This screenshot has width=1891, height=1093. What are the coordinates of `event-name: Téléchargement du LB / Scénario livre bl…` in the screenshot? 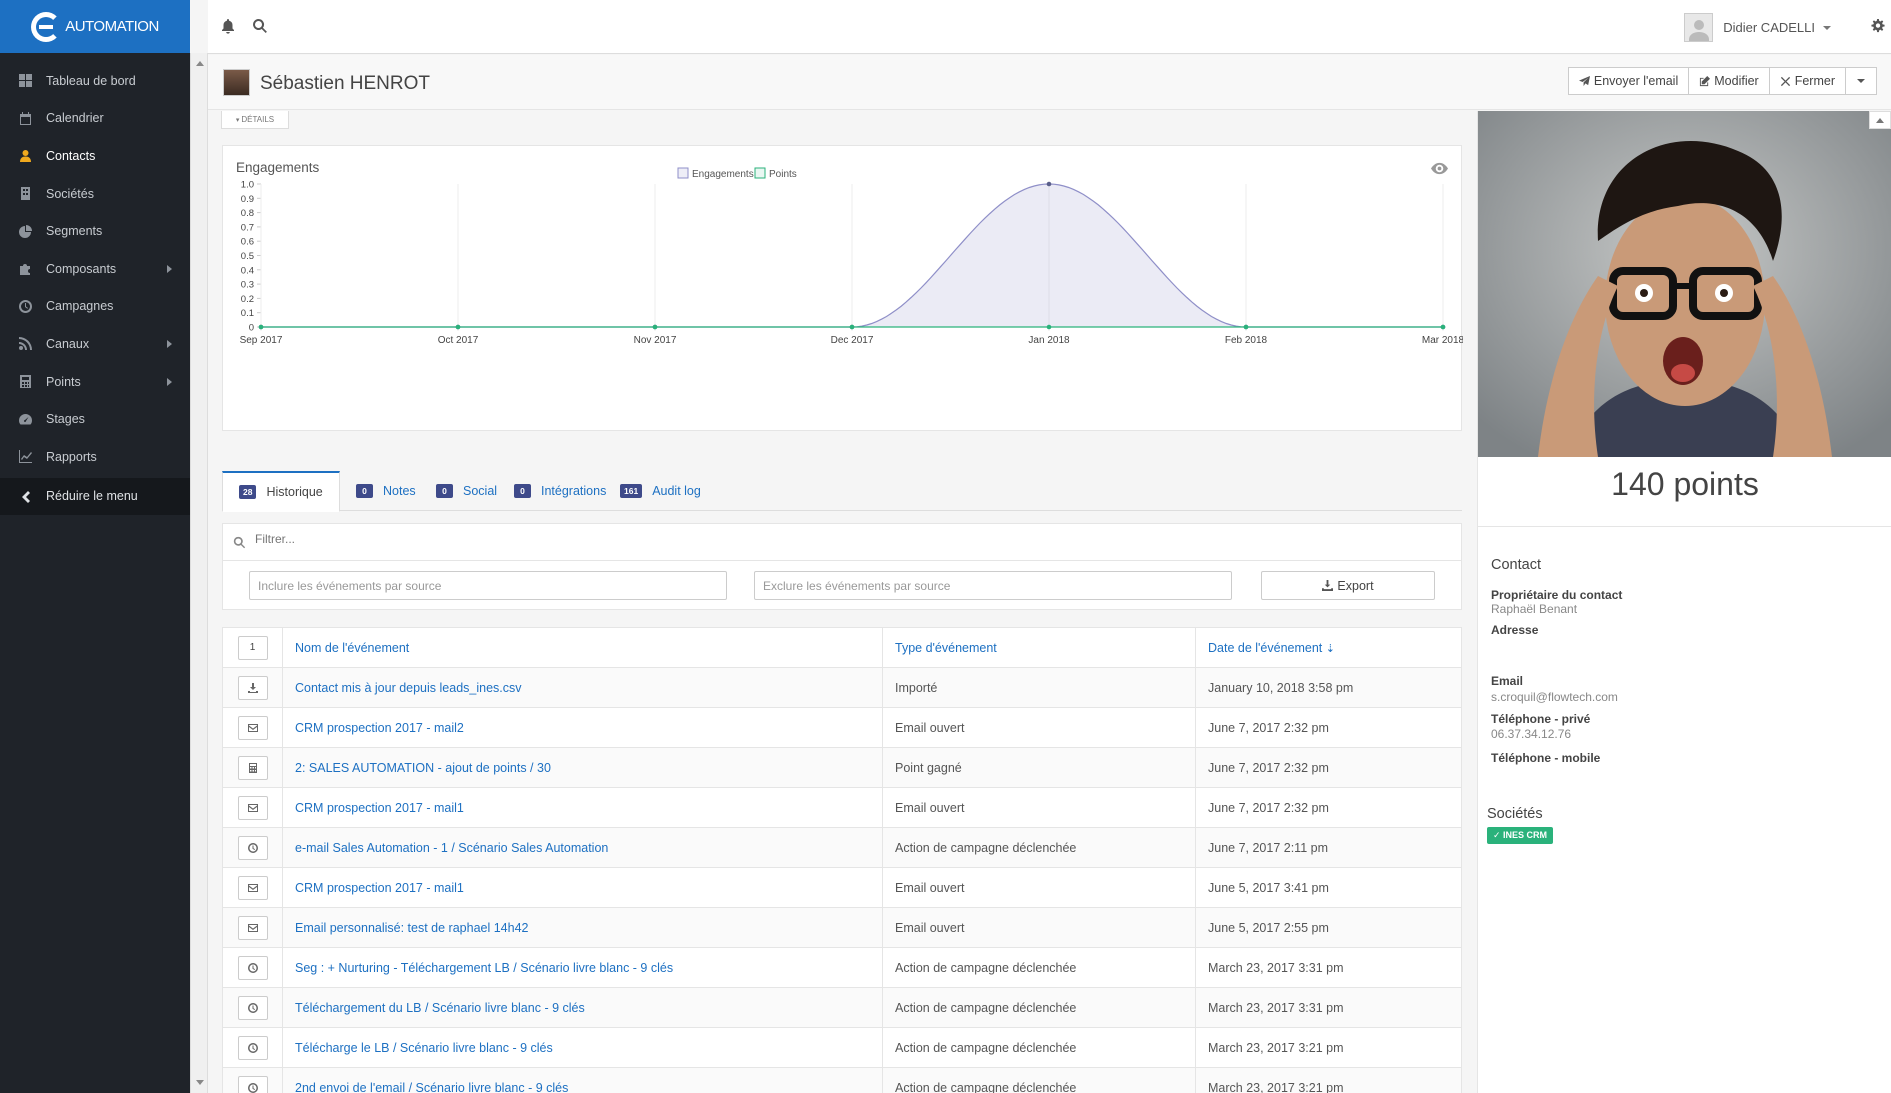 It's located at (582, 1007).